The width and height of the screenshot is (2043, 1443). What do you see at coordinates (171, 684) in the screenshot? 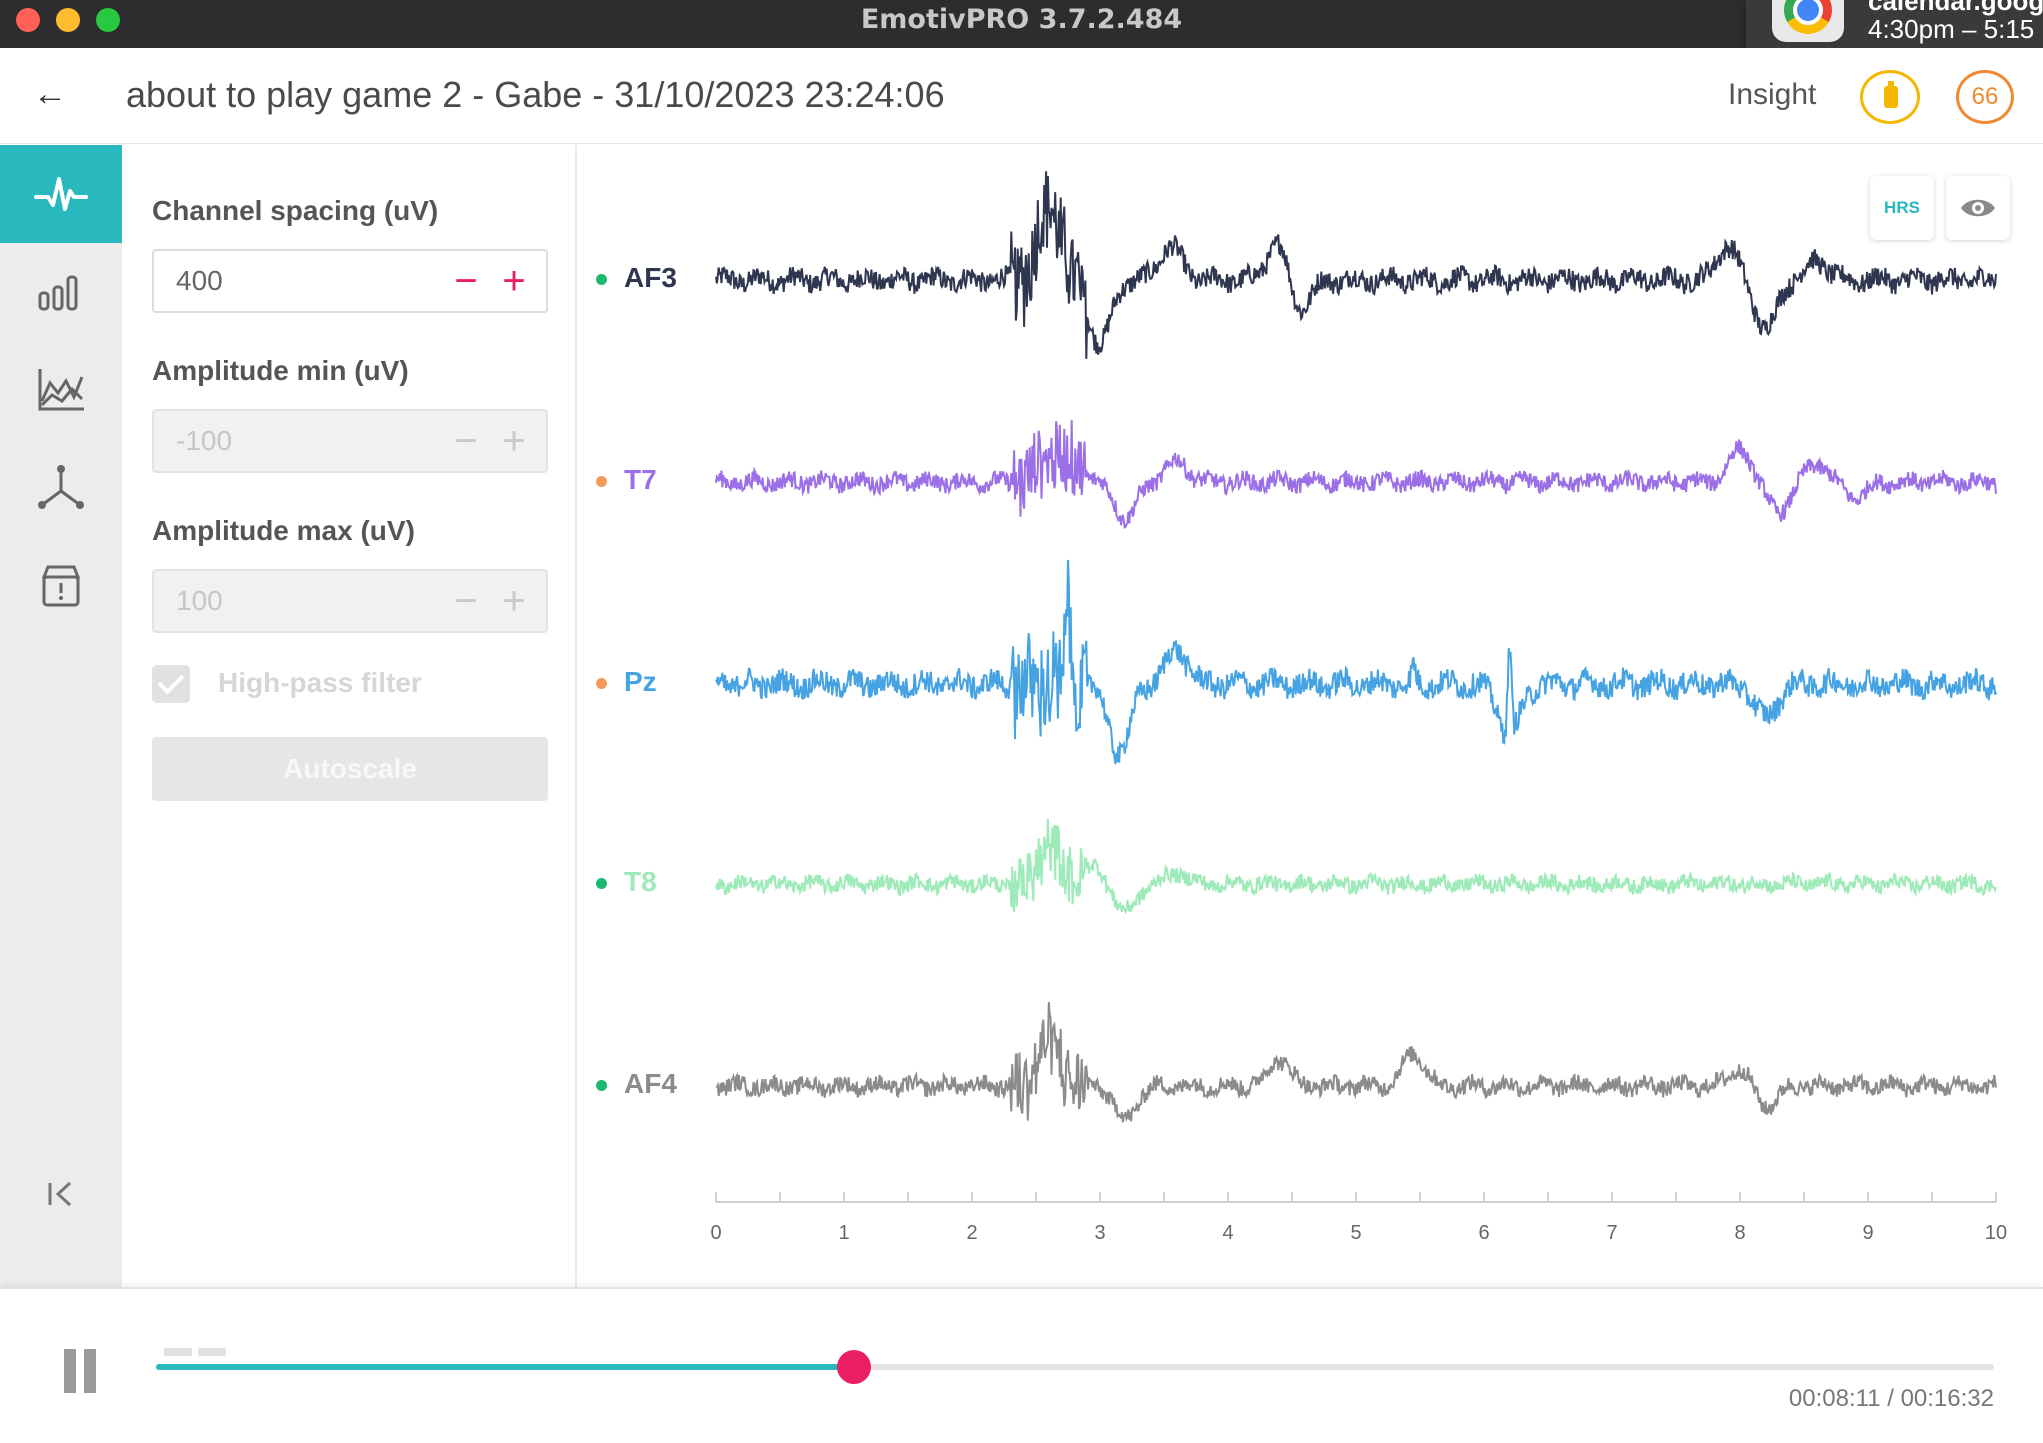
I see `high-pass-filter-checkbox` at bounding box center [171, 684].